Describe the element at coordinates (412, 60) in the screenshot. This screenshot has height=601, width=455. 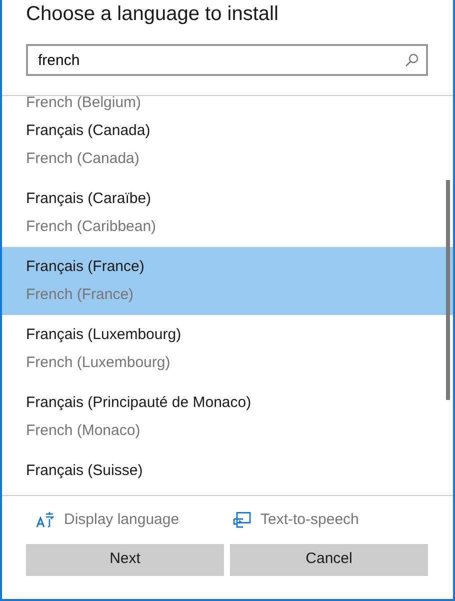
I see `search-icon` at that location.